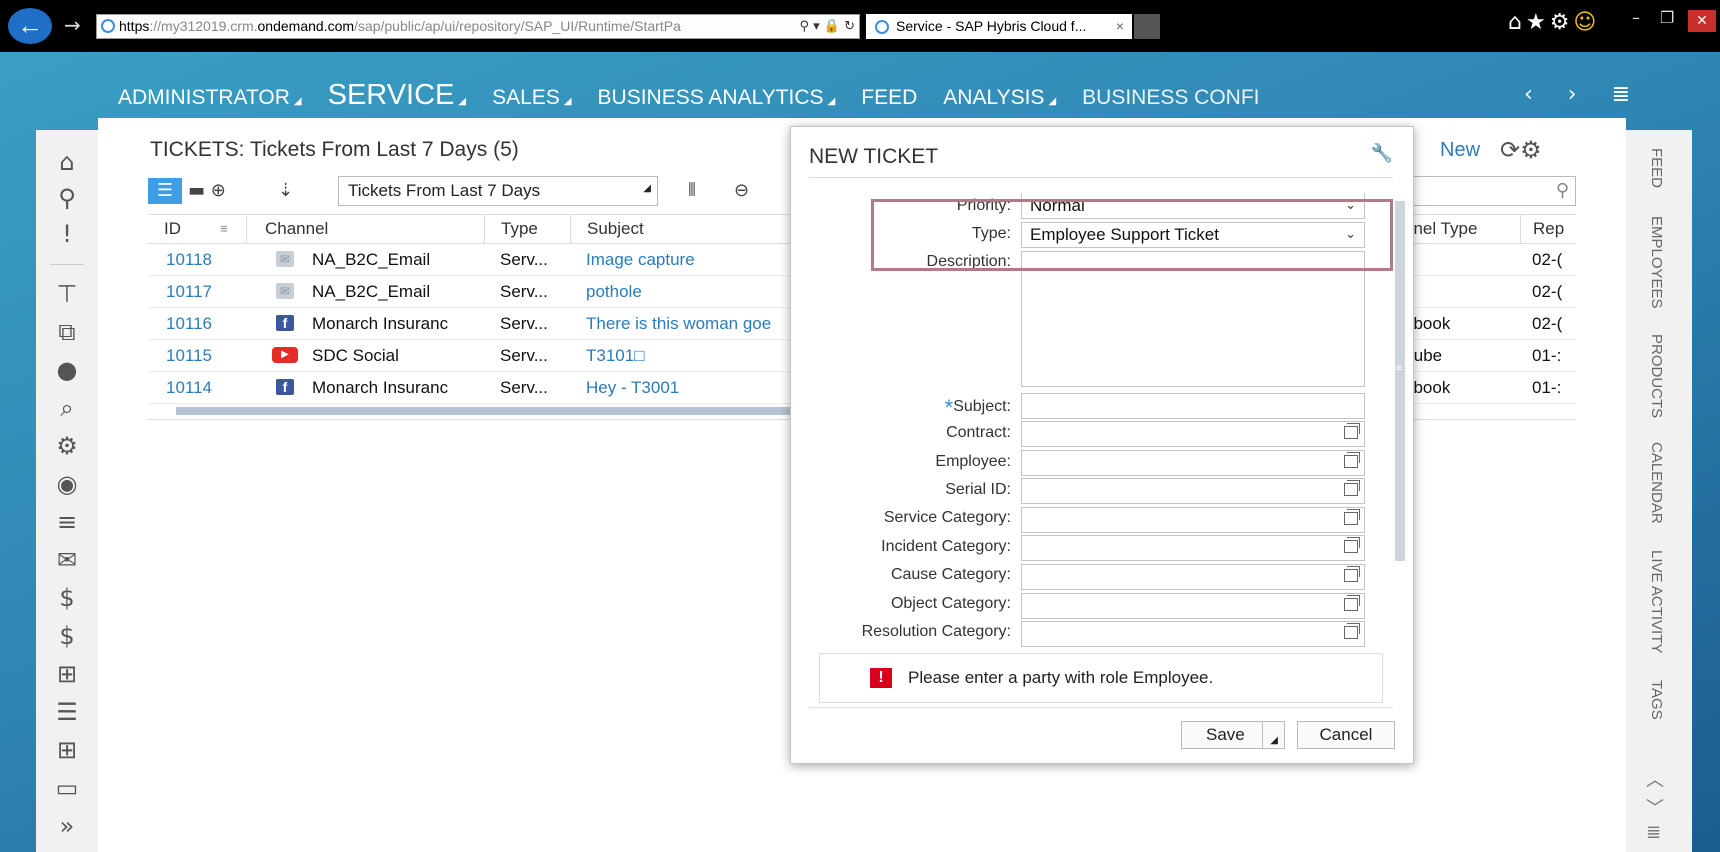 Image resolution: width=1720 pixels, height=852 pixels. What do you see at coordinates (1193, 634) in the screenshot?
I see `resolution-category-input` at bounding box center [1193, 634].